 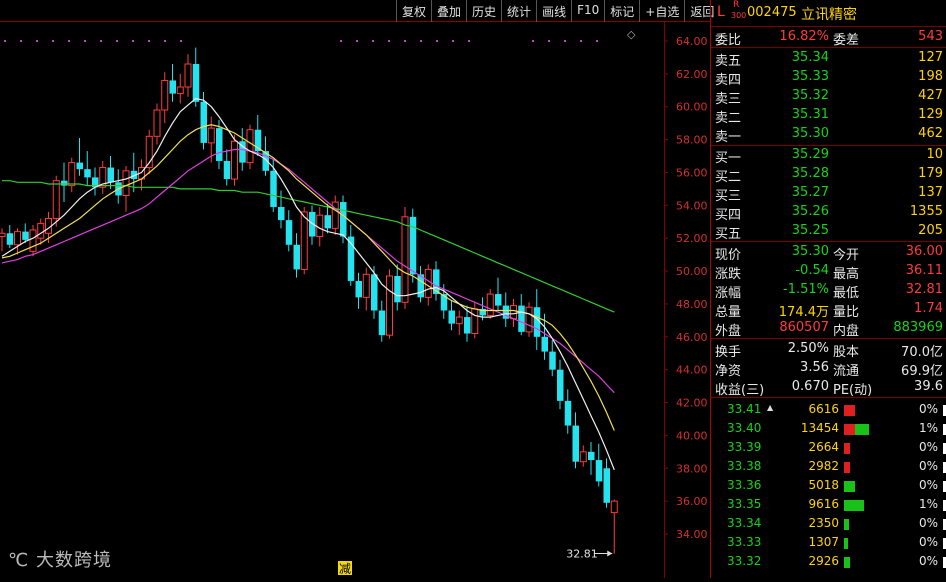 What do you see at coordinates (744, 504) in the screenshot?
I see `dist-price: 33.35` at bounding box center [744, 504].